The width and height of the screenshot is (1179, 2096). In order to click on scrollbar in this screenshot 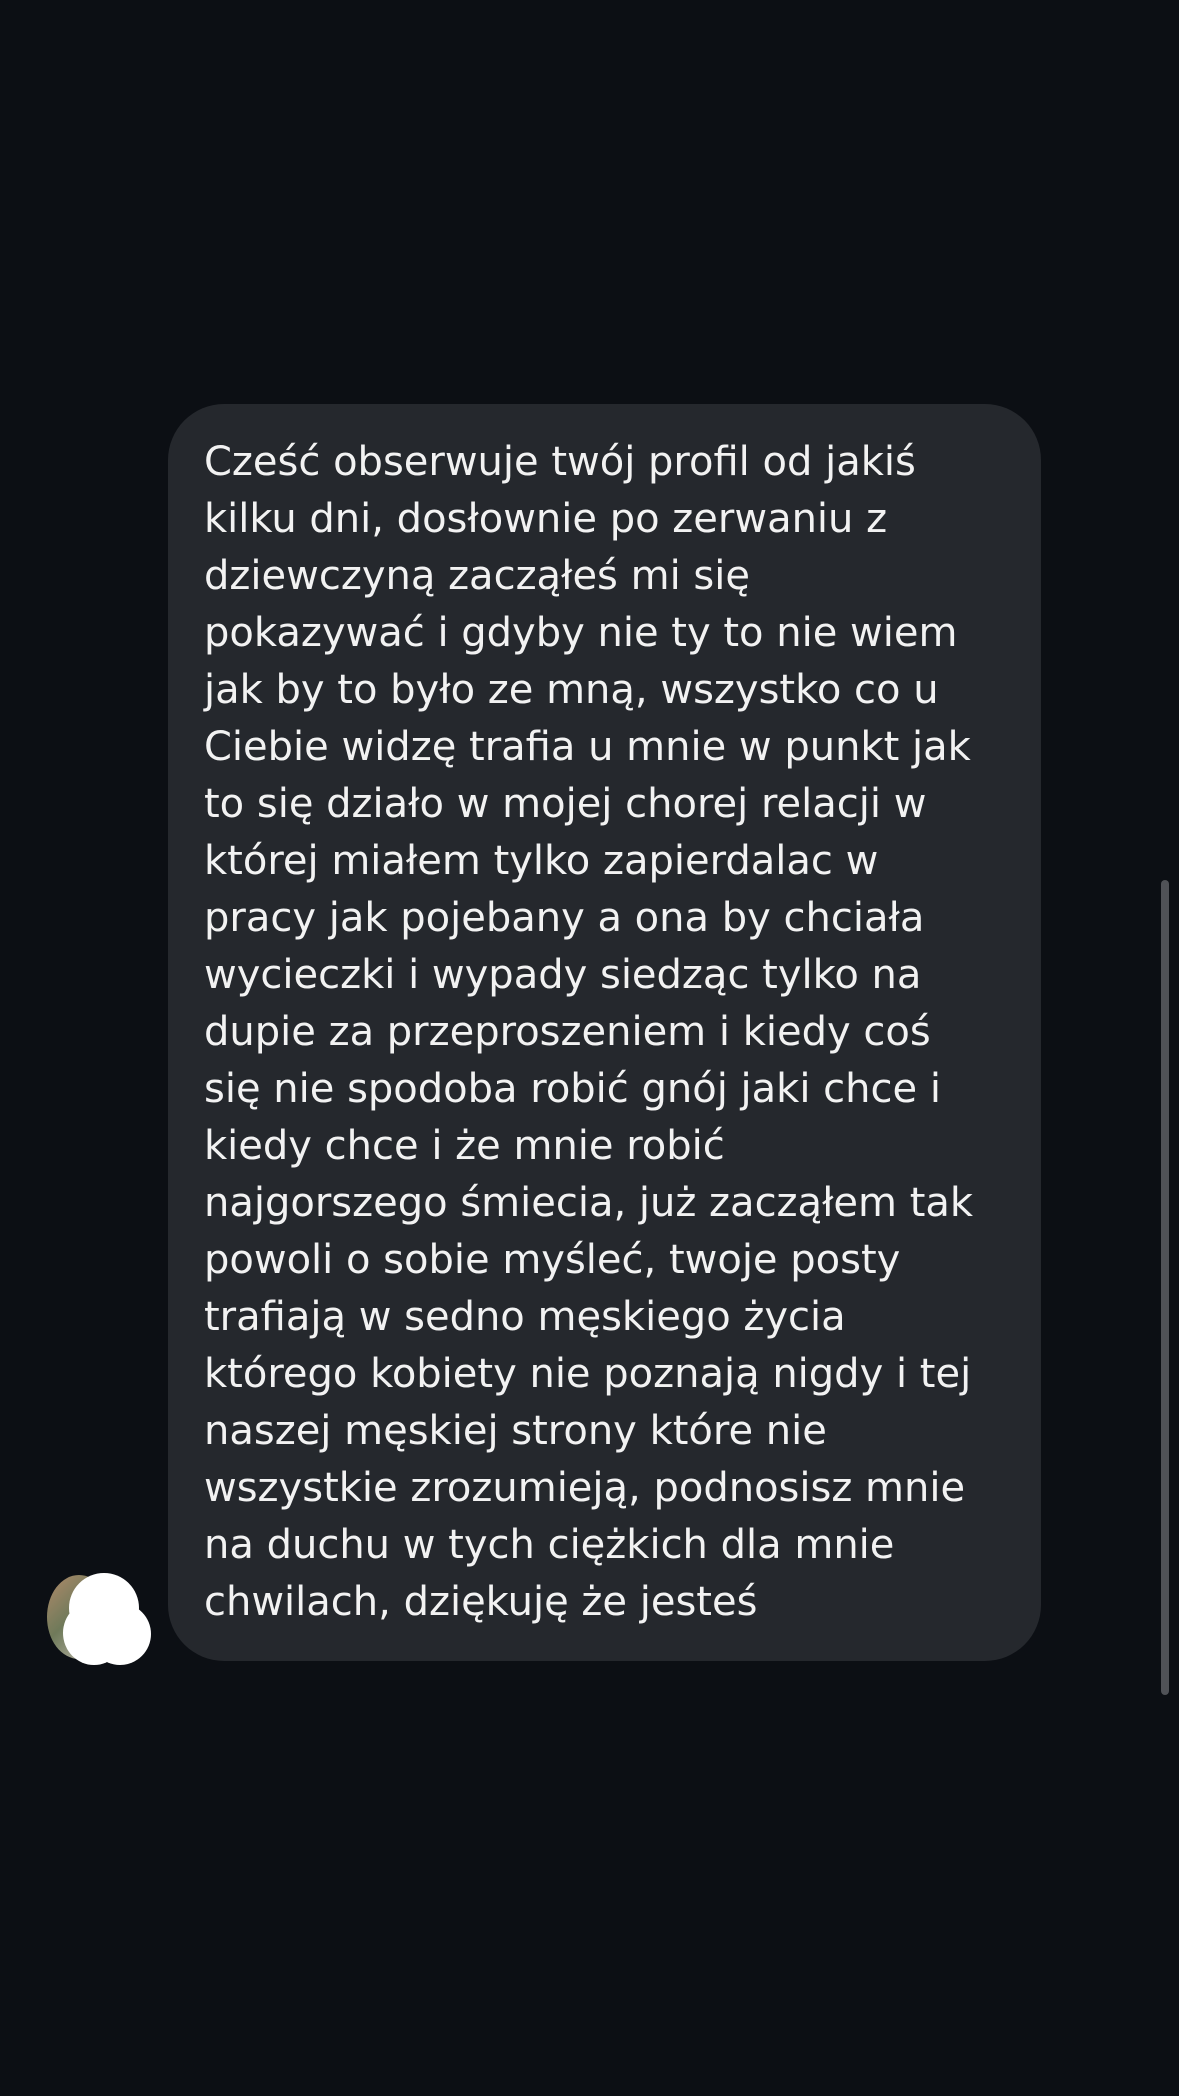, I will do `click(1165, 1287)`.